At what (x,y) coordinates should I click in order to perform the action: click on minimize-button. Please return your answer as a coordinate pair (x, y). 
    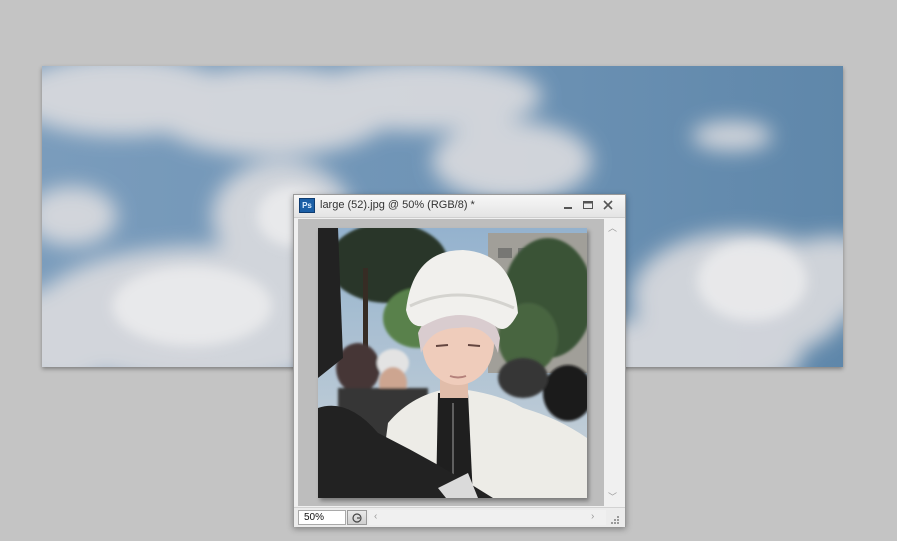
    Looking at the image, I should click on (568, 205).